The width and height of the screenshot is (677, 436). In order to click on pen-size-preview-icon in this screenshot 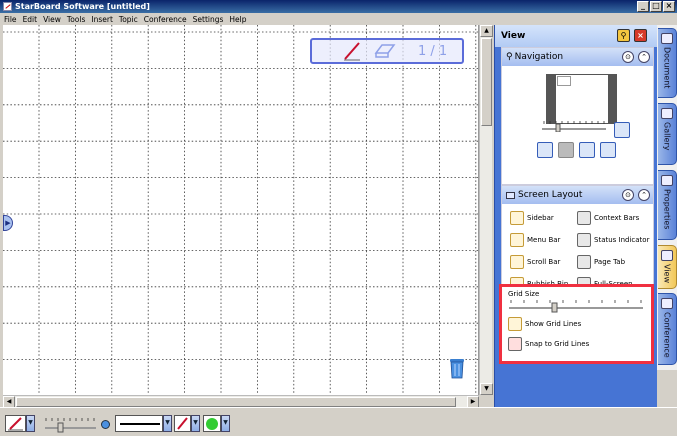, I will do `click(105, 424)`.